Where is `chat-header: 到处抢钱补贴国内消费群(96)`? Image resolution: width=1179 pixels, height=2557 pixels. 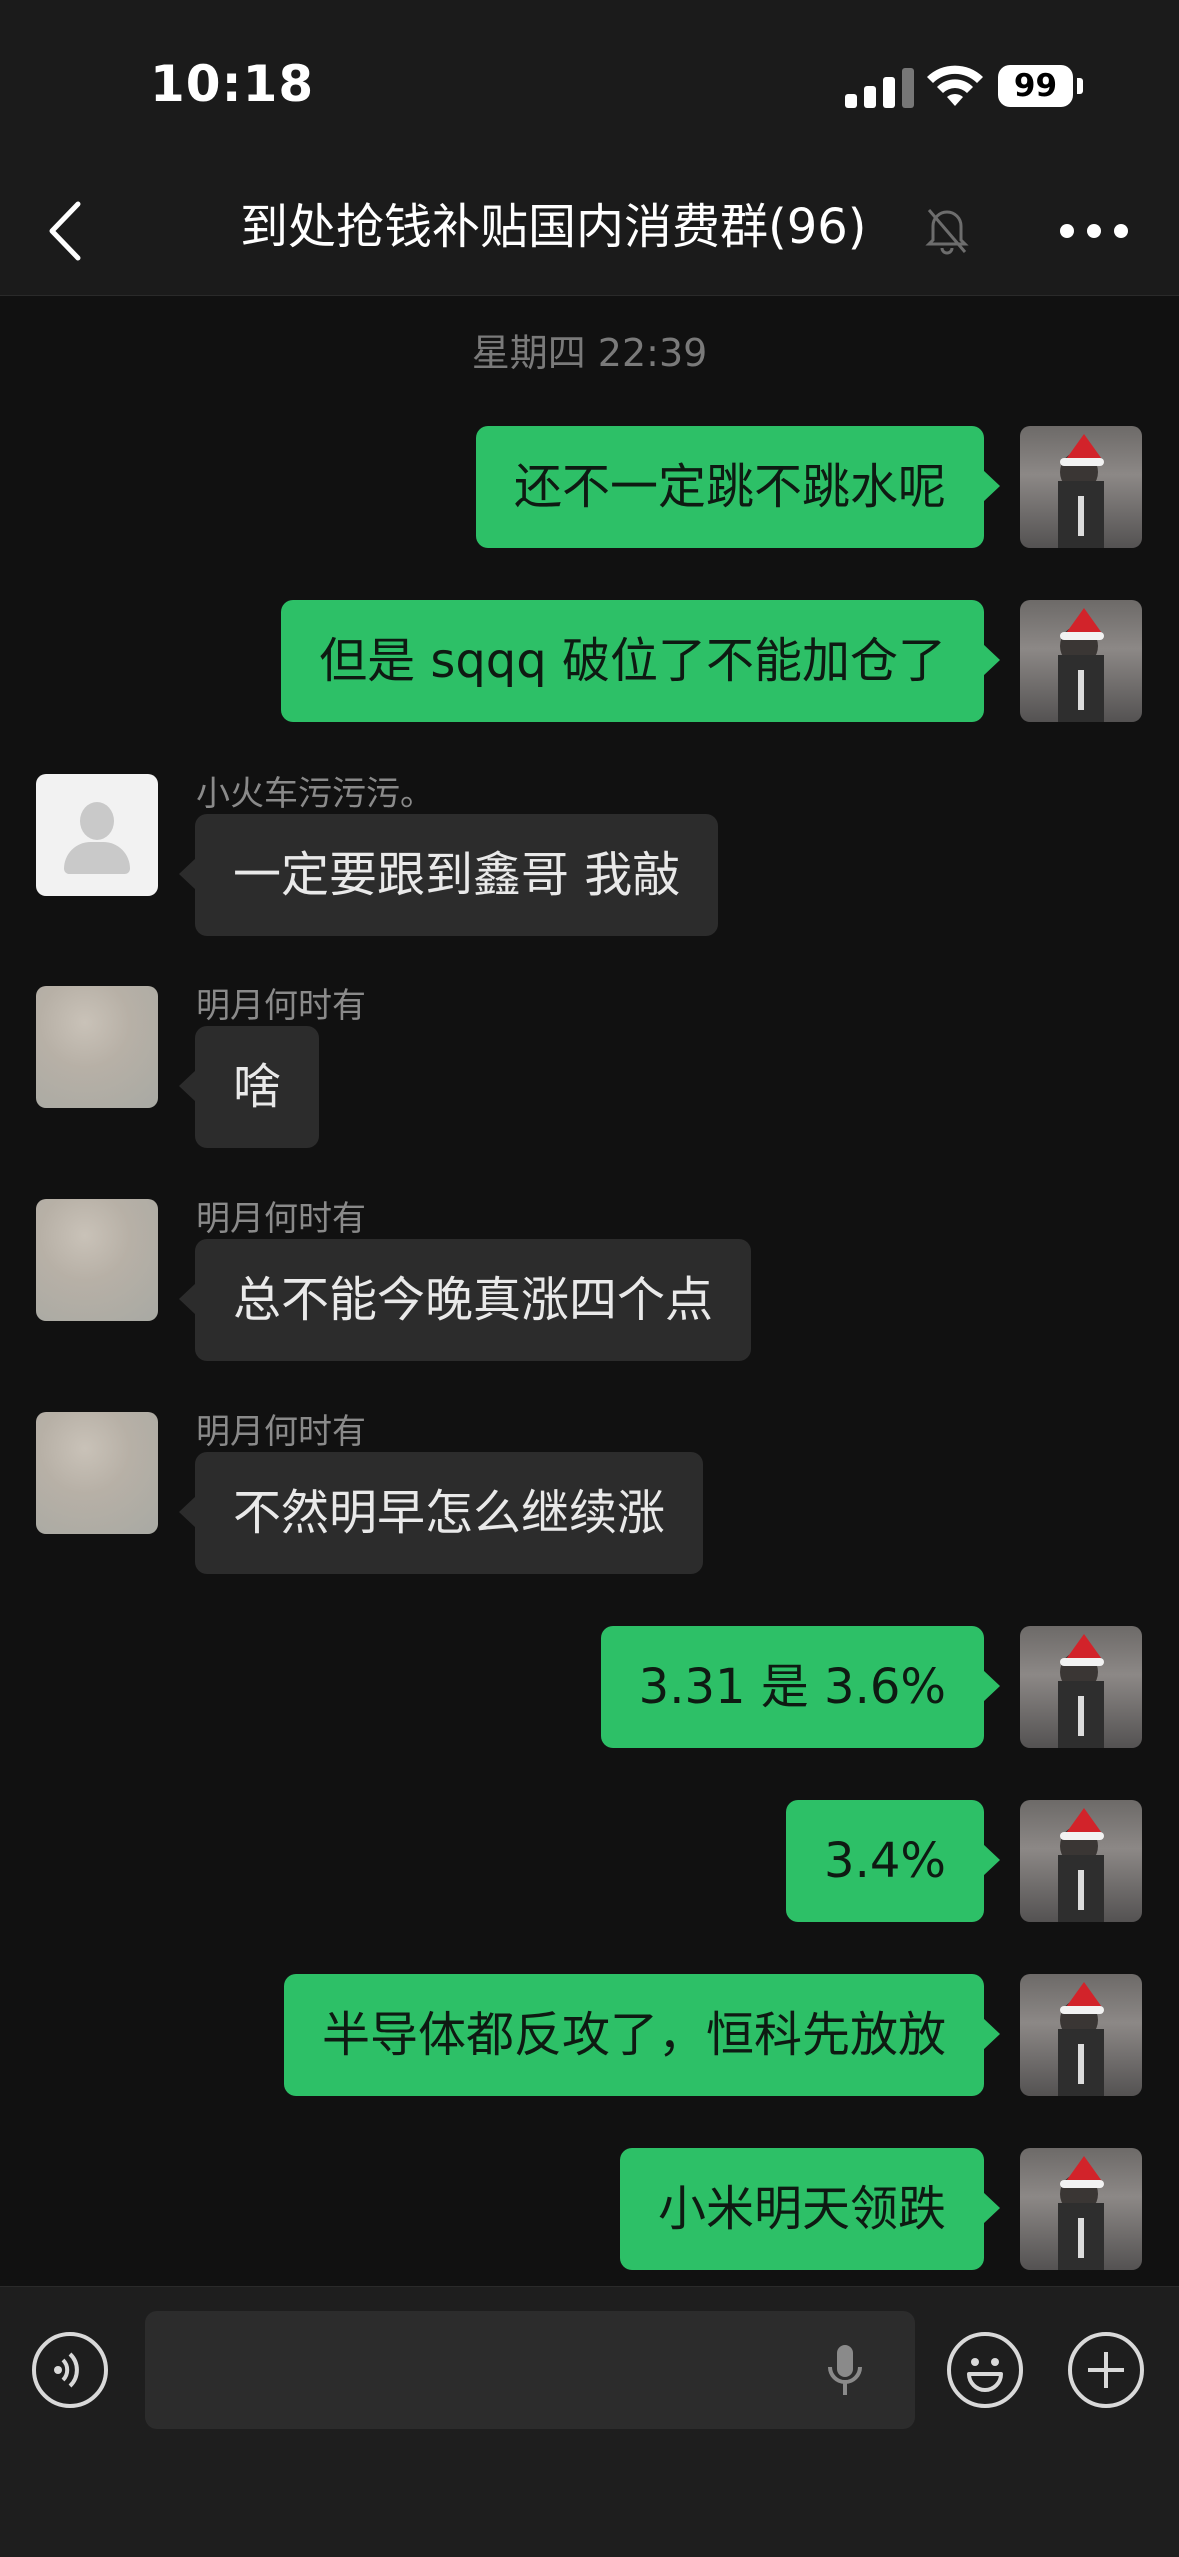 chat-header: 到处抢钱补贴国内消费群(96) is located at coordinates (589, 233).